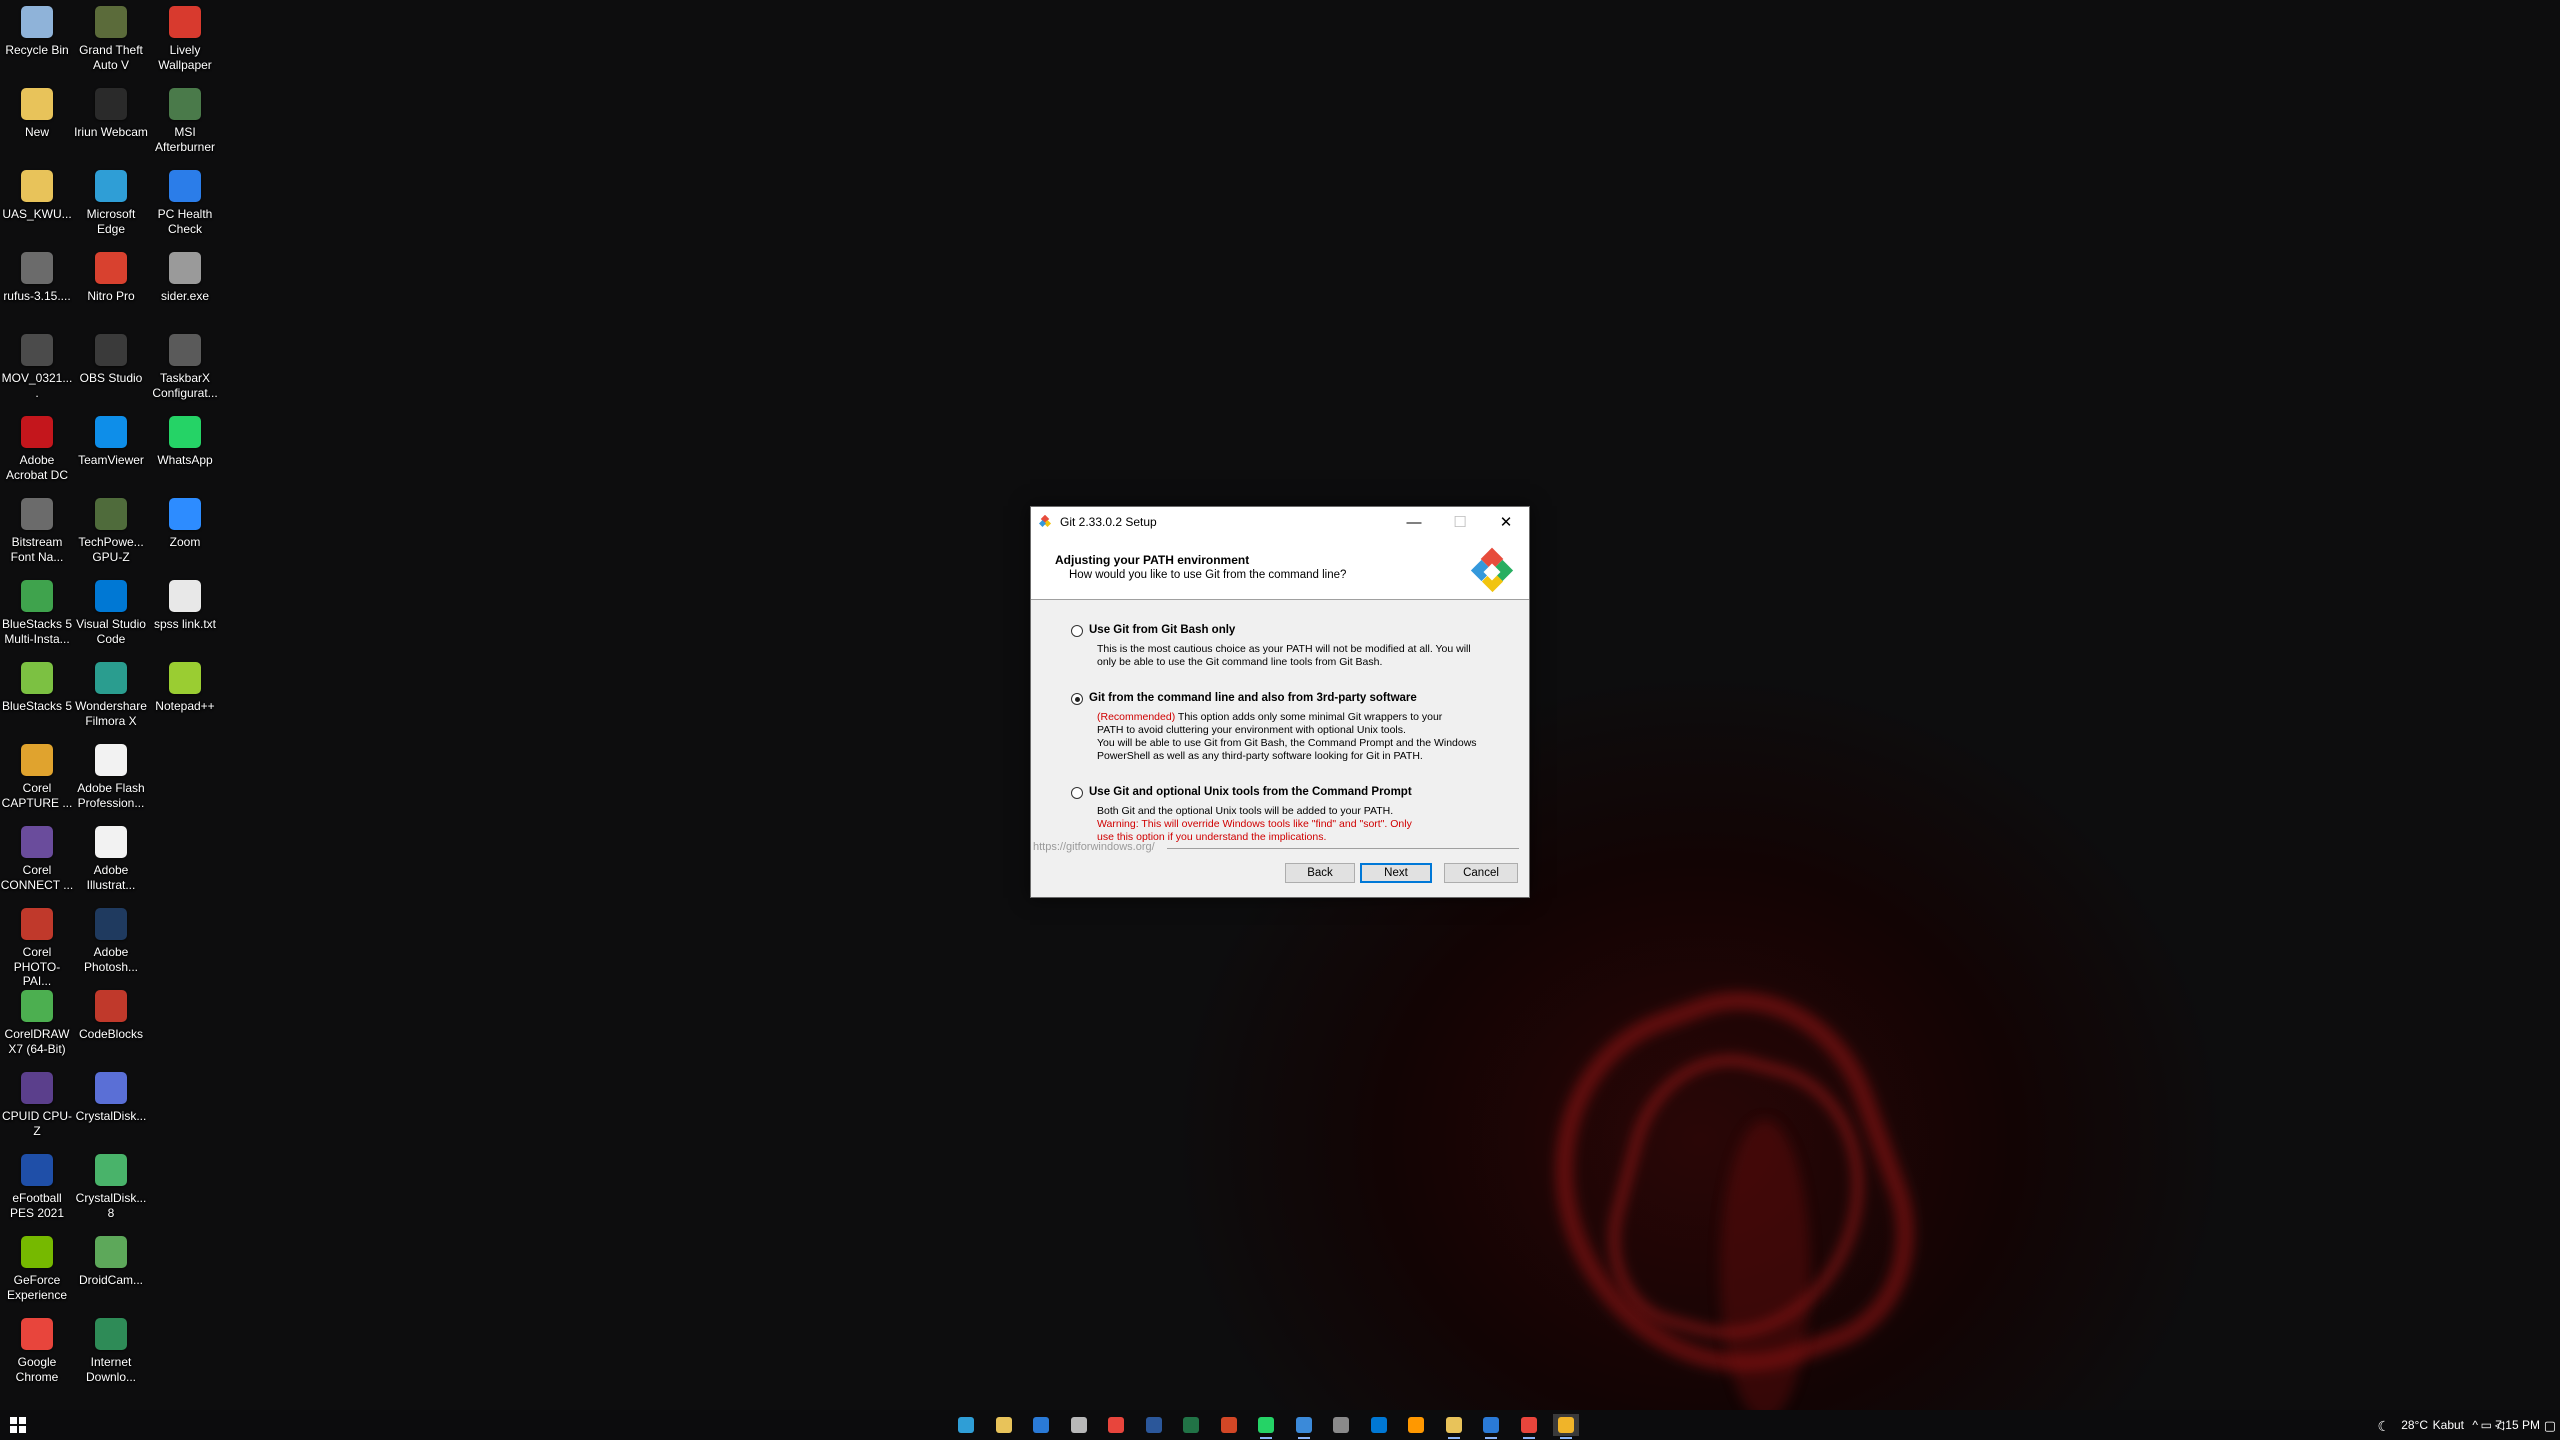  I want to click on taskbar-whatsapp, so click(1266, 1426).